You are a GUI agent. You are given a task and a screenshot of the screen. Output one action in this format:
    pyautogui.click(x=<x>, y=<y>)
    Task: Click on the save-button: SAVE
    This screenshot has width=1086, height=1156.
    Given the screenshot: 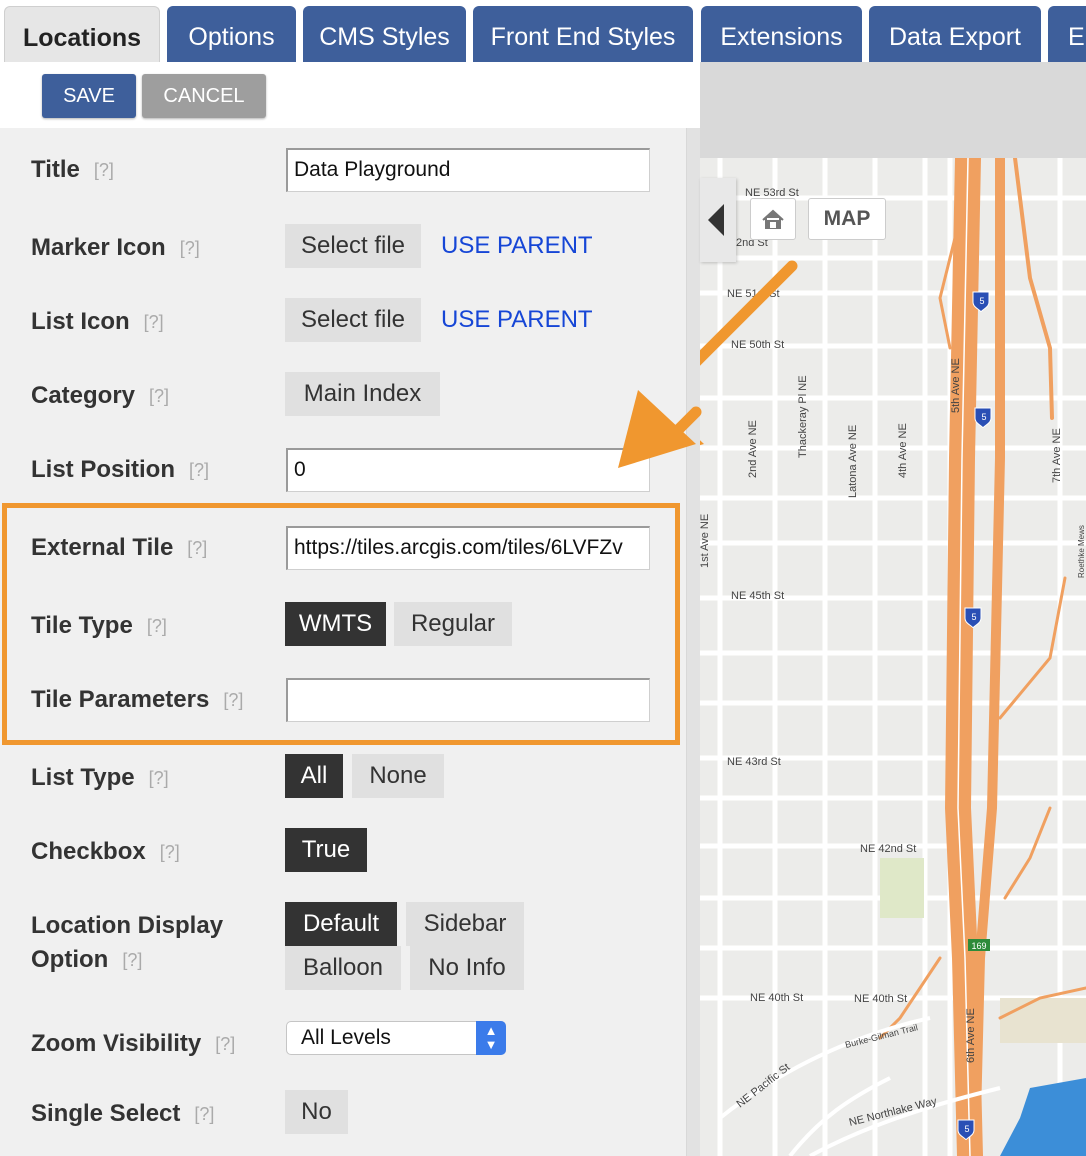 What is the action you would take?
    pyautogui.click(x=89, y=96)
    